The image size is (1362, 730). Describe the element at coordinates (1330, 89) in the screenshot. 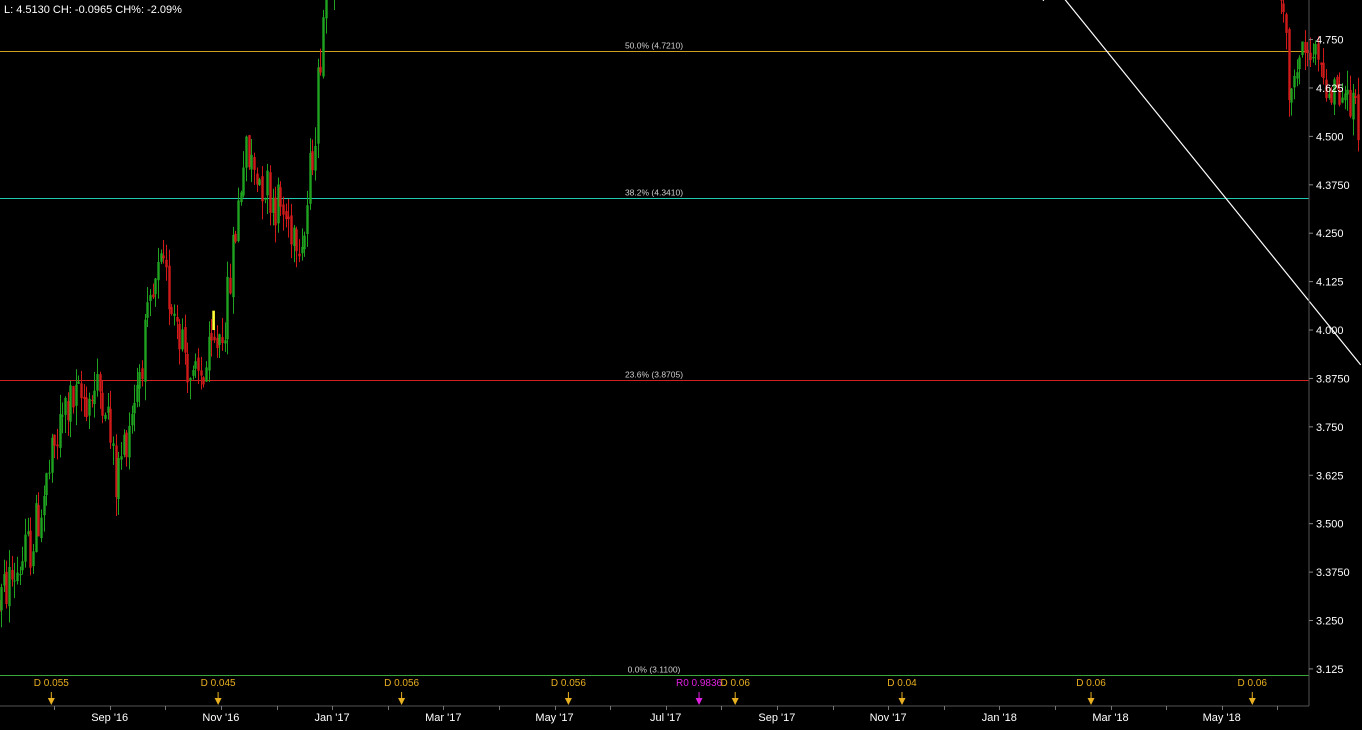

I see `y-tick-label: 4.625` at that location.